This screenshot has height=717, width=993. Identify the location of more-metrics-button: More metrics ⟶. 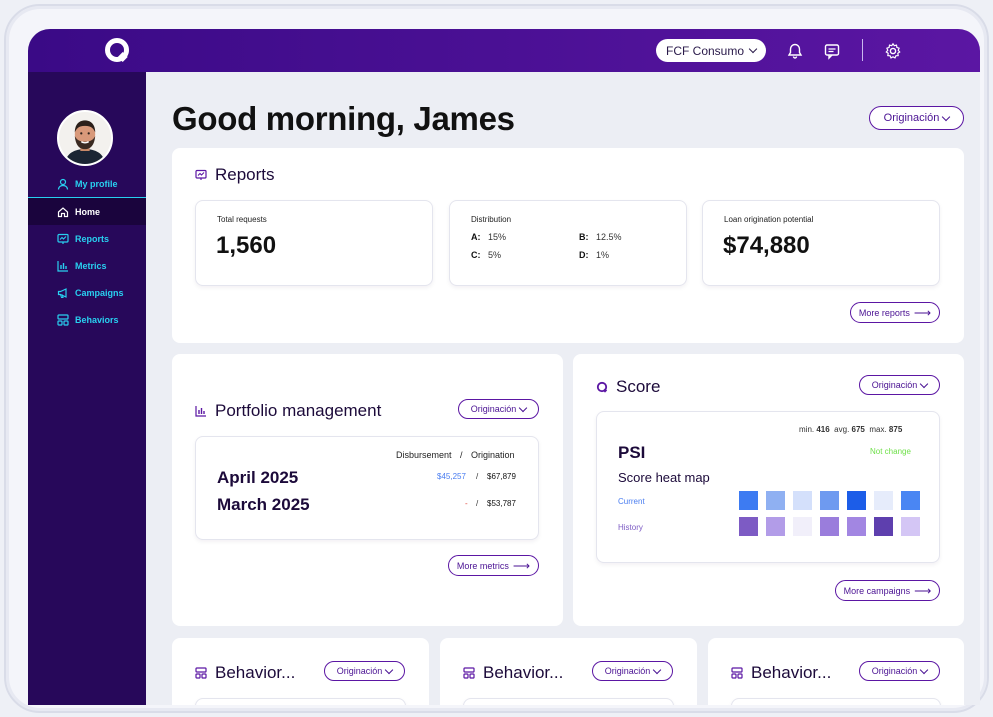
(493, 565).